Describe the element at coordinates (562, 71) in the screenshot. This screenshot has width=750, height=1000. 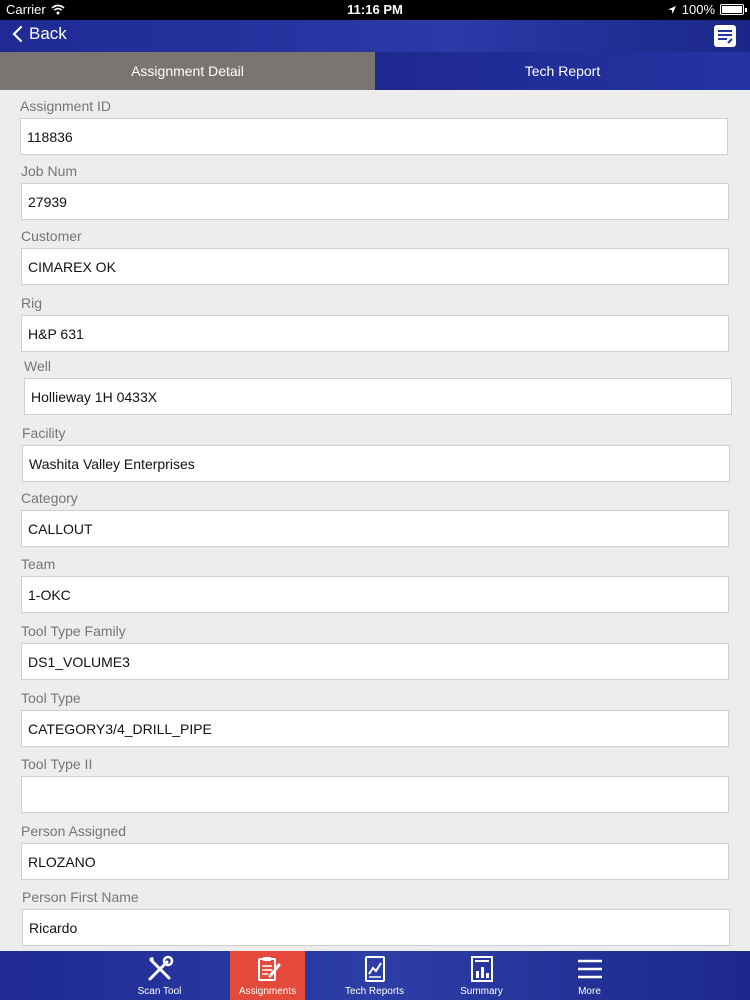
I see `tab-tech-report: Tech Report` at that location.